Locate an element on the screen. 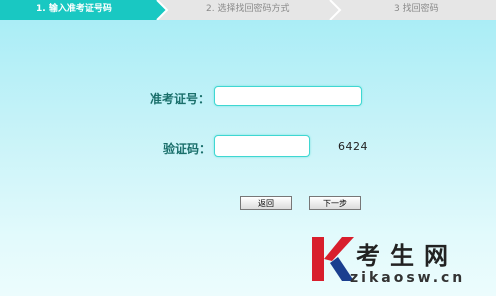  exam-id-input is located at coordinates (288, 96).